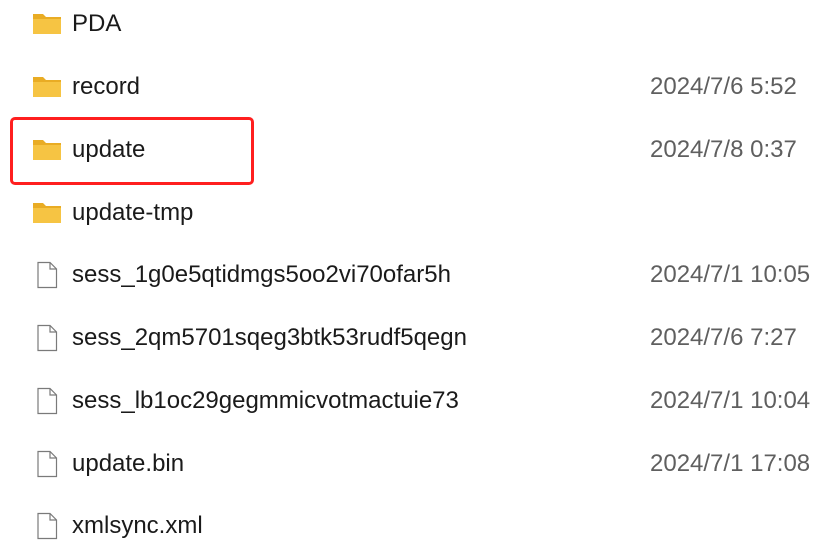  What do you see at coordinates (419, 150) in the screenshot?
I see `file-row-update: update 2024/7/8 0:37` at bounding box center [419, 150].